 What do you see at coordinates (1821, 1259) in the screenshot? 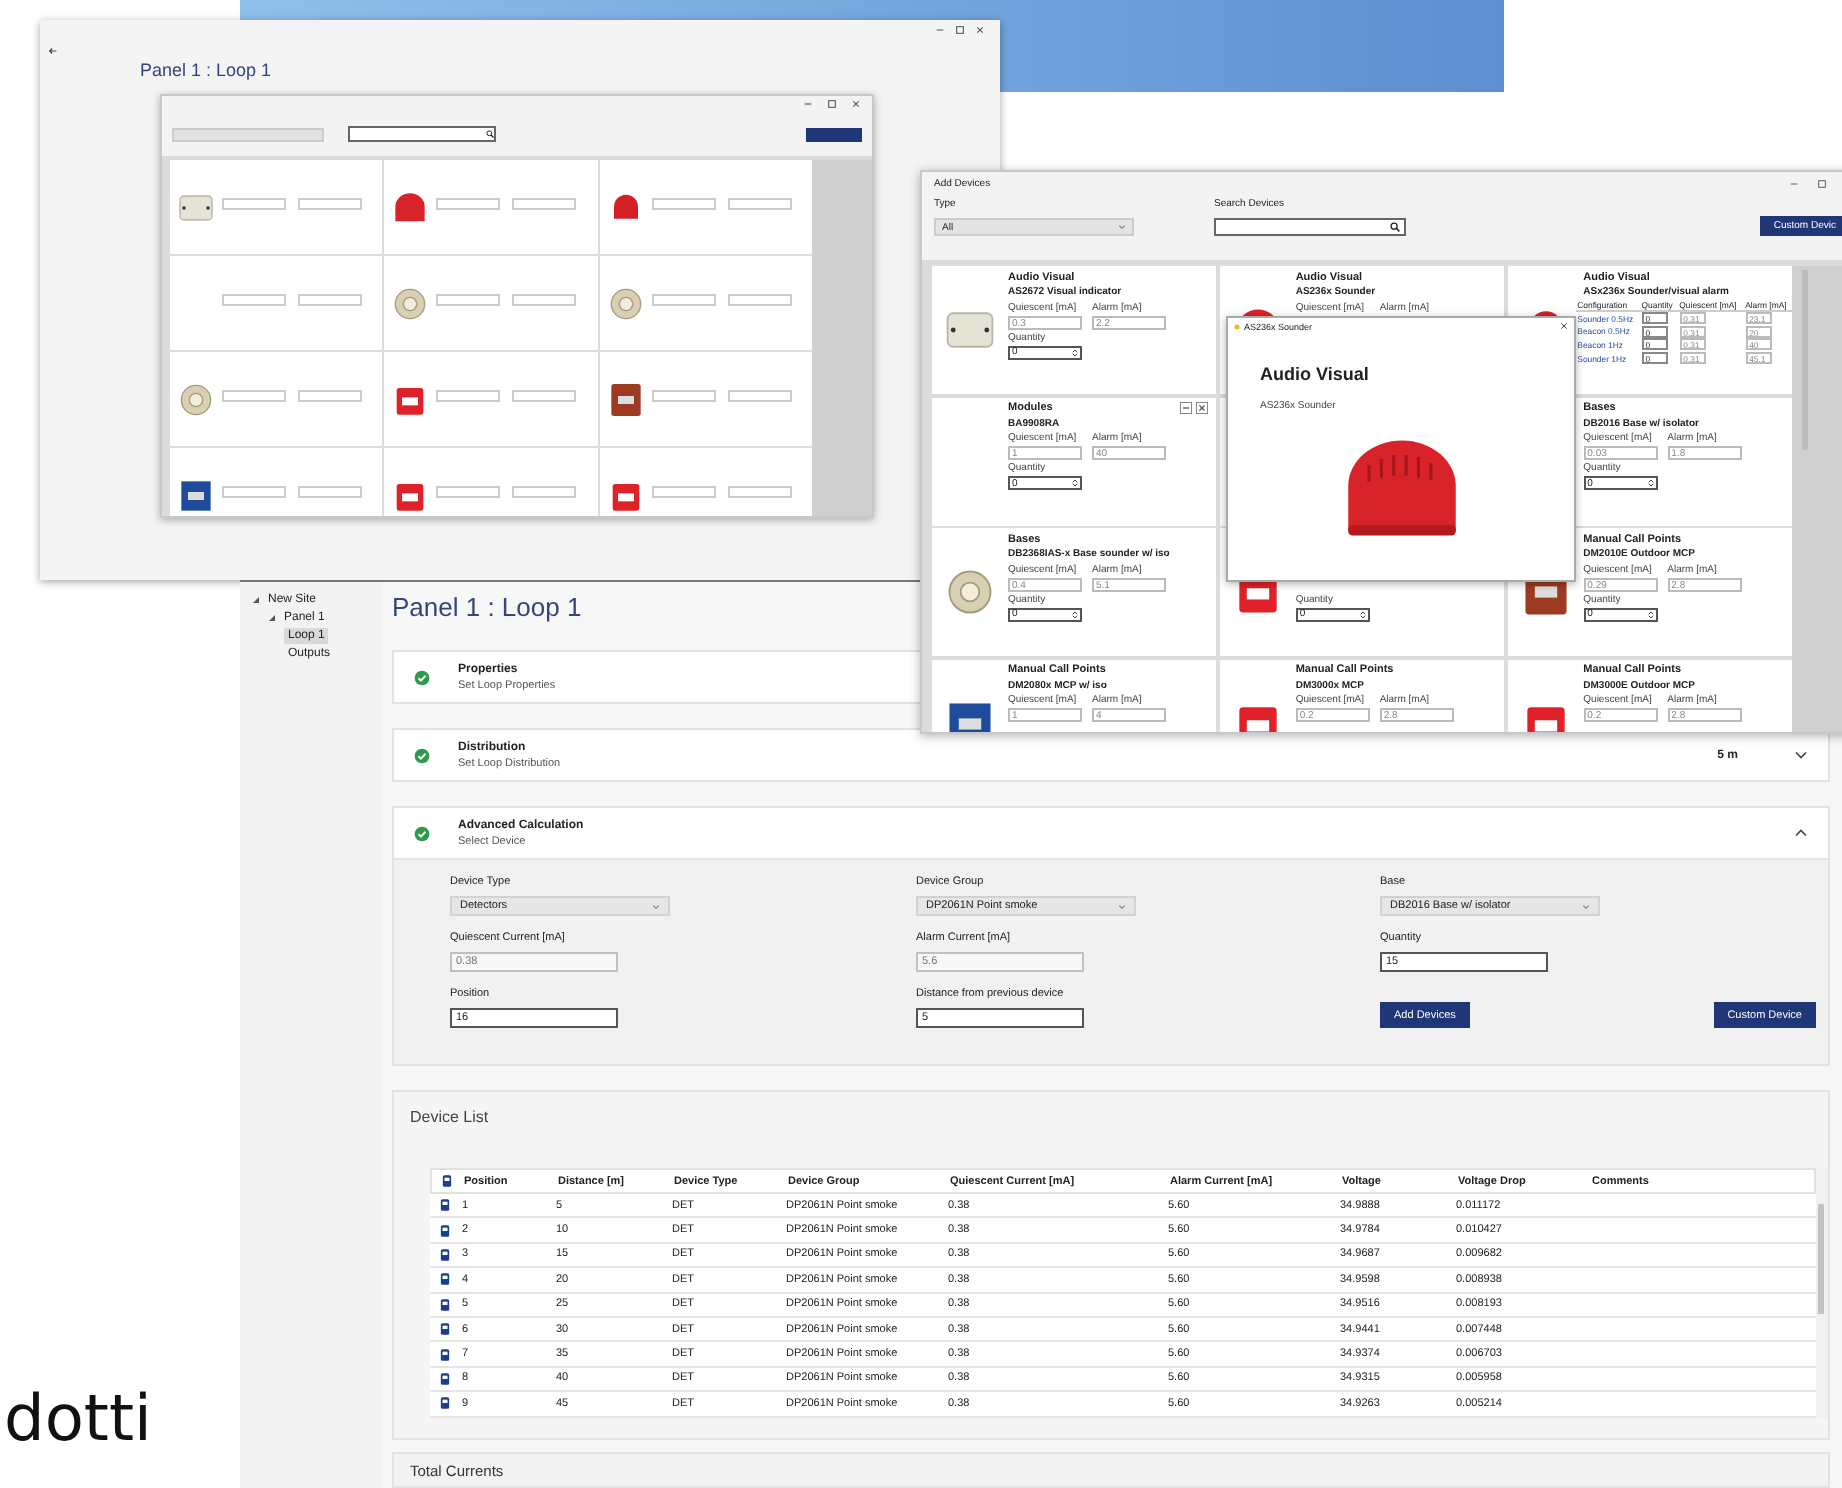
I see `scrollbar-thumb` at bounding box center [1821, 1259].